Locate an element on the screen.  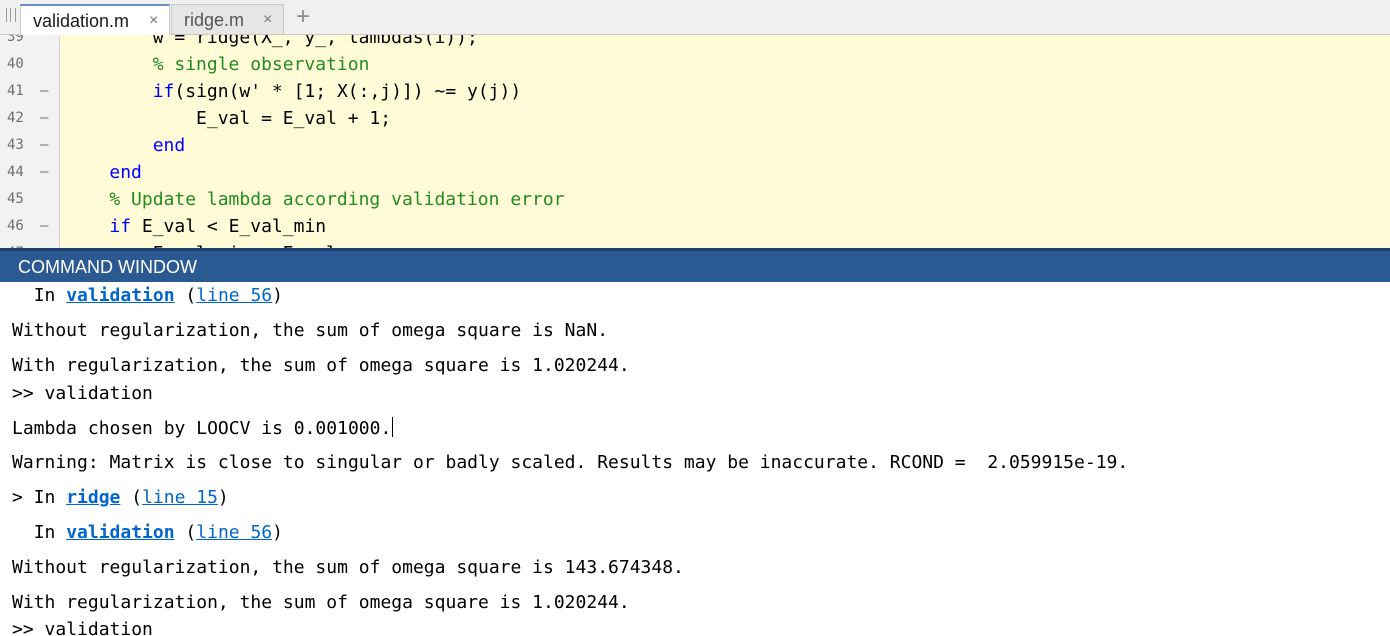
code-text: E_val_min = E_val; is located at coordinates (207, 244).